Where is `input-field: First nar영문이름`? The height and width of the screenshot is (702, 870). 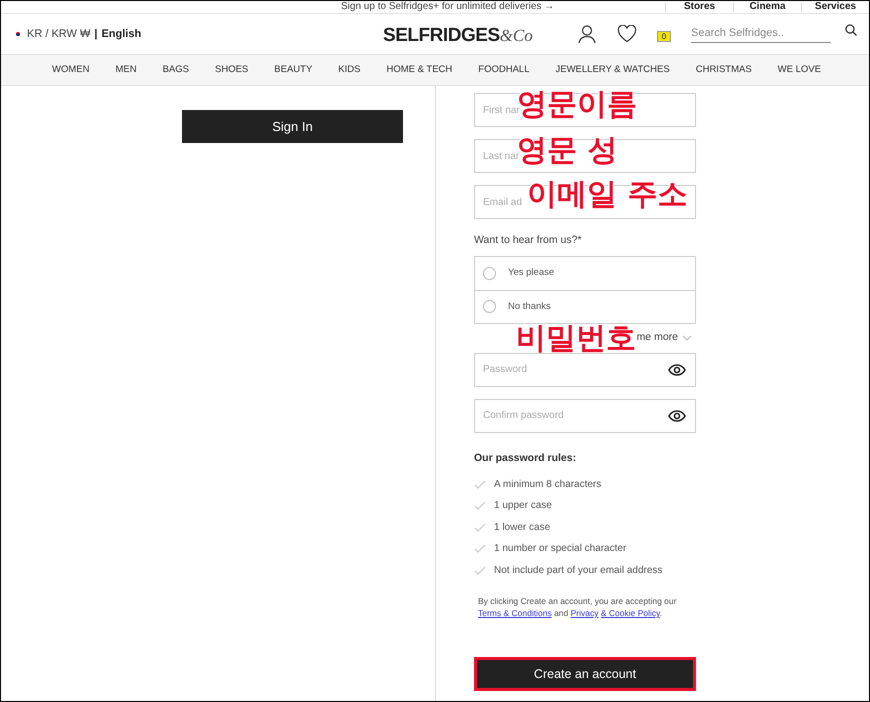 input-field: First nar영문이름 is located at coordinates (585, 110).